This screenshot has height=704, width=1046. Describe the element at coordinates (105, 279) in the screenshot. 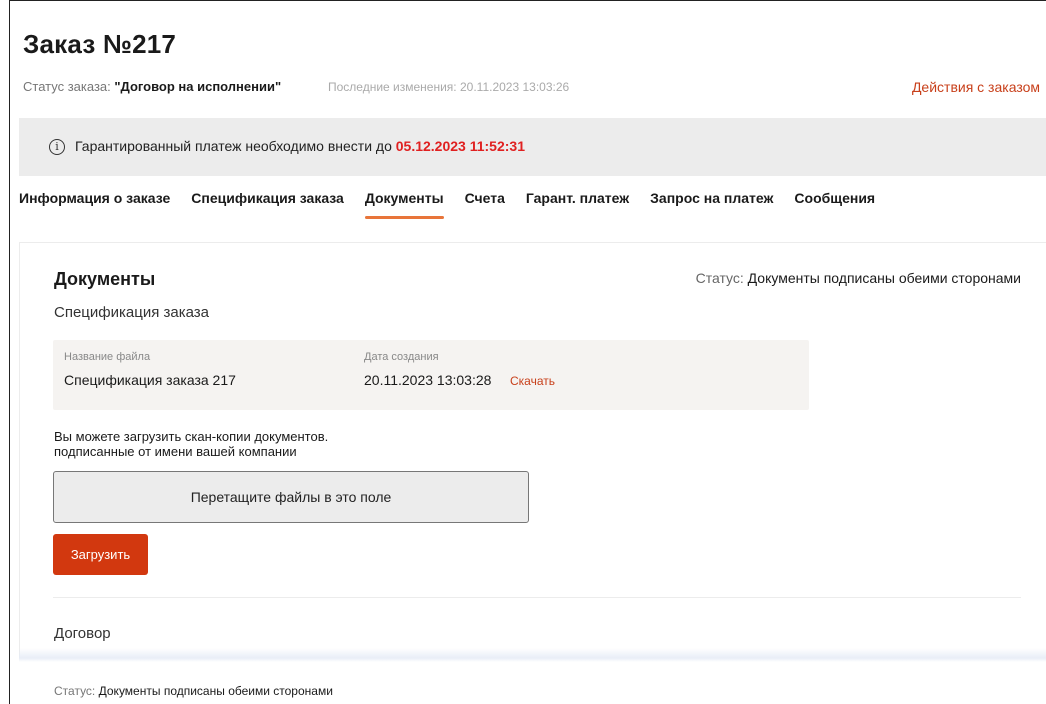

I see `documents-title: Документы` at that location.